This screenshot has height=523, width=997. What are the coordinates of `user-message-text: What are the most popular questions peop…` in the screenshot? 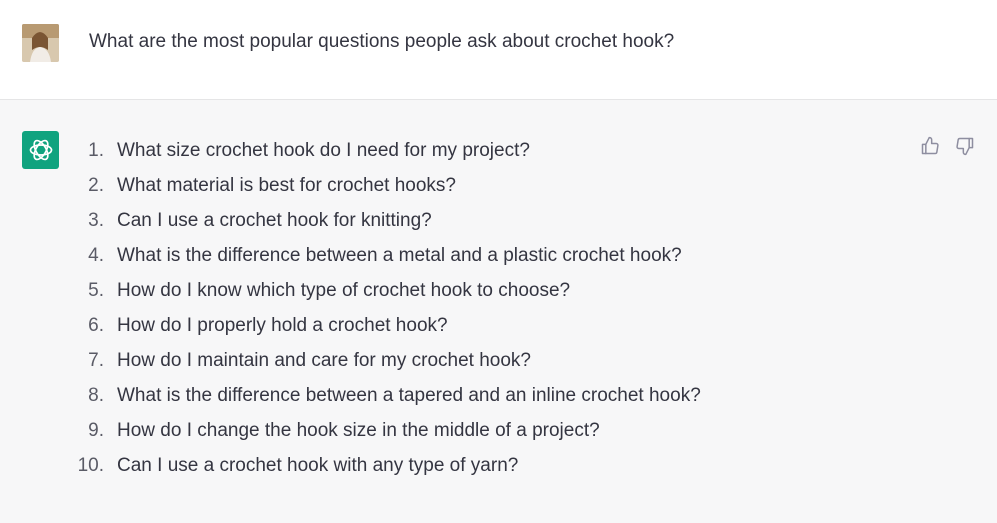 It's located at (382, 41).